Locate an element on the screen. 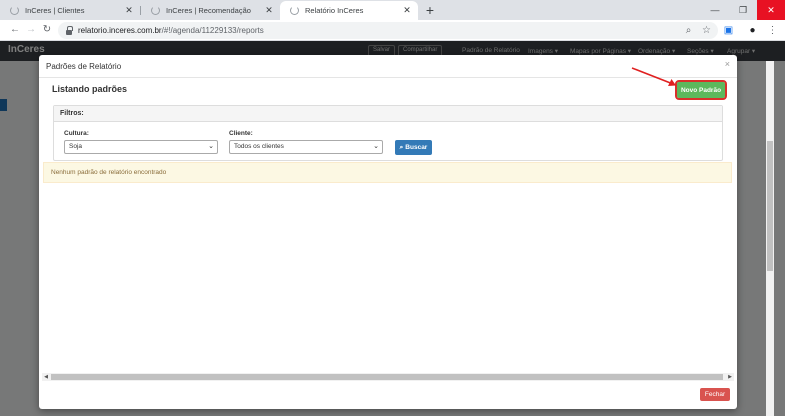  tab-title: InCeres | Clientes is located at coordinates (55, 10).